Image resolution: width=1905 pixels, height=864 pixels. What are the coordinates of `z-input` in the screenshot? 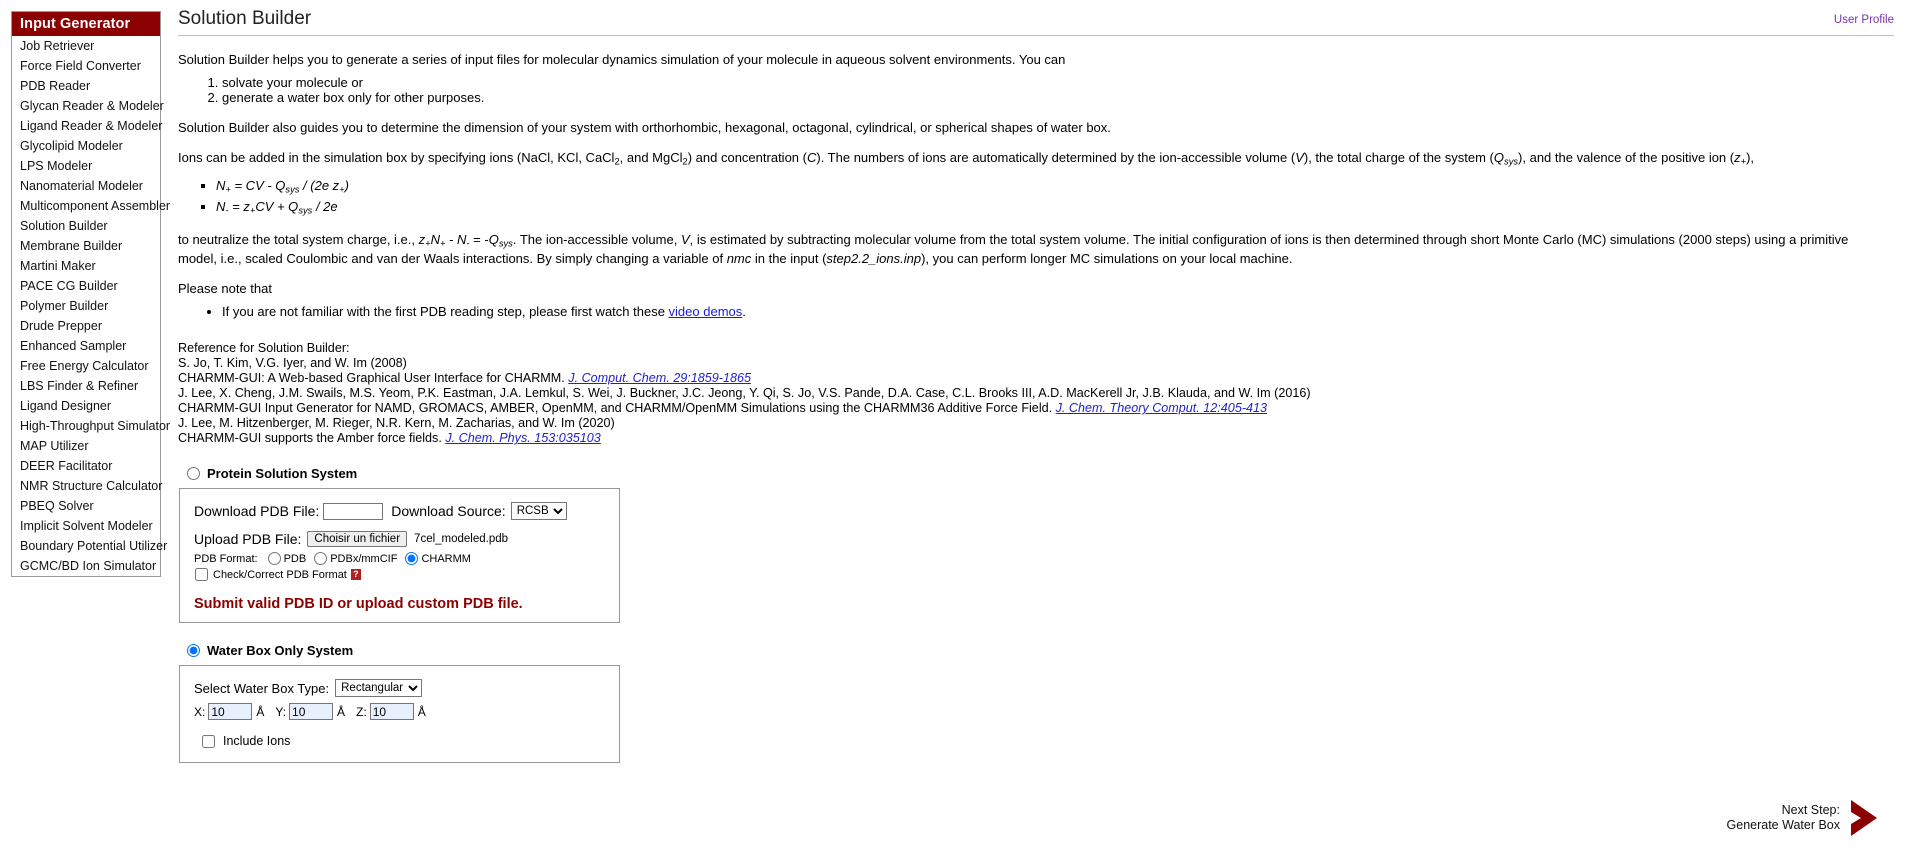 It's located at (391, 712).